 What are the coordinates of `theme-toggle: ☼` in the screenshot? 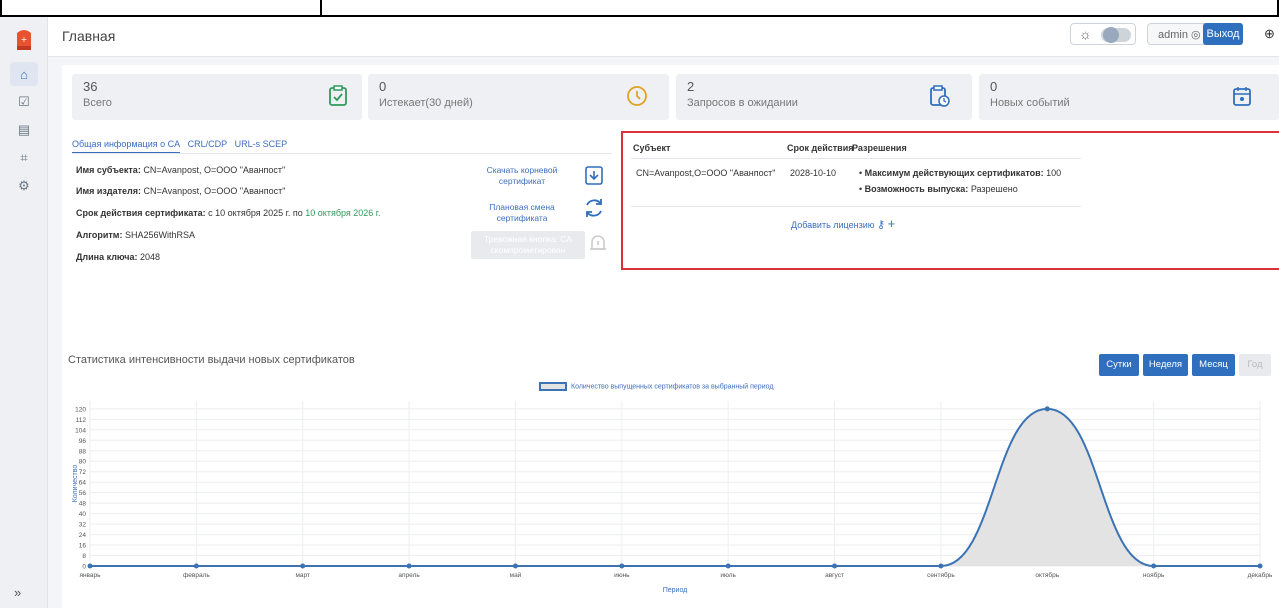 It's located at (1103, 34).